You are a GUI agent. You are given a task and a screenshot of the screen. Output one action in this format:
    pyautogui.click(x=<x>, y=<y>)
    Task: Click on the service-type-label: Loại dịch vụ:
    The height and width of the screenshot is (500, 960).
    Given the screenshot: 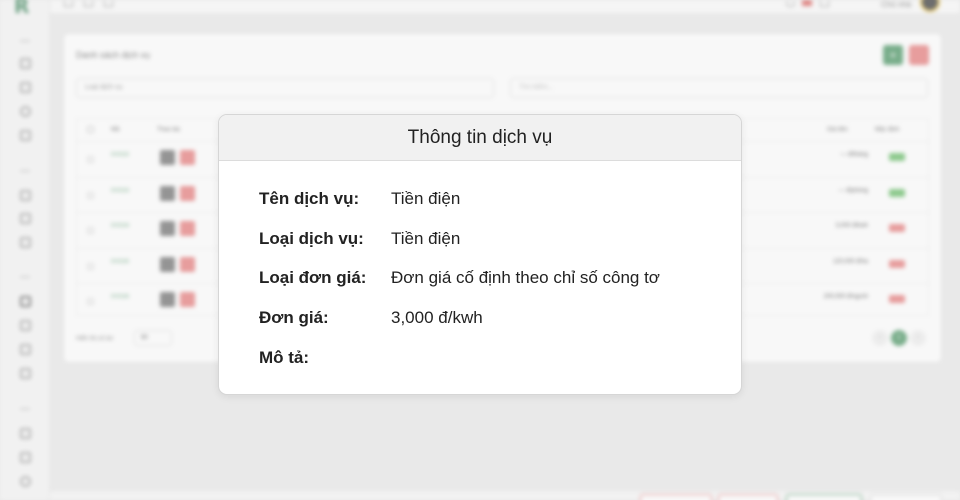 What is the action you would take?
    pyautogui.click(x=311, y=238)
    